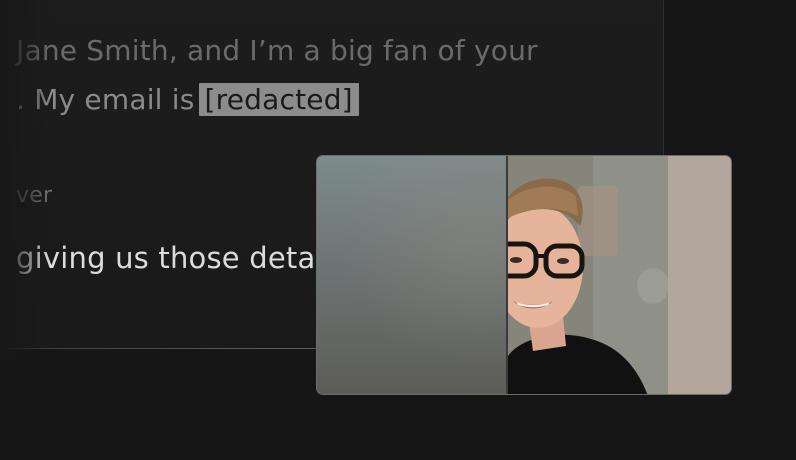 The image size is (796, 460). I want to click on transcript-line-2-prefix: . My email is, so click(105, 99).